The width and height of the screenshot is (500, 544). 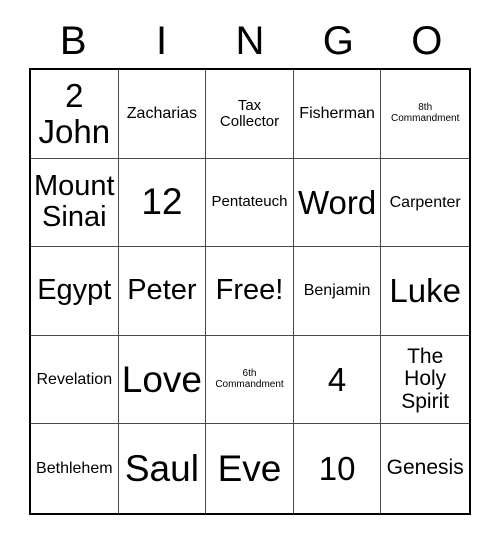 I want to click on bingo-cell: 6th Commandment, so click(x=250, y=380).